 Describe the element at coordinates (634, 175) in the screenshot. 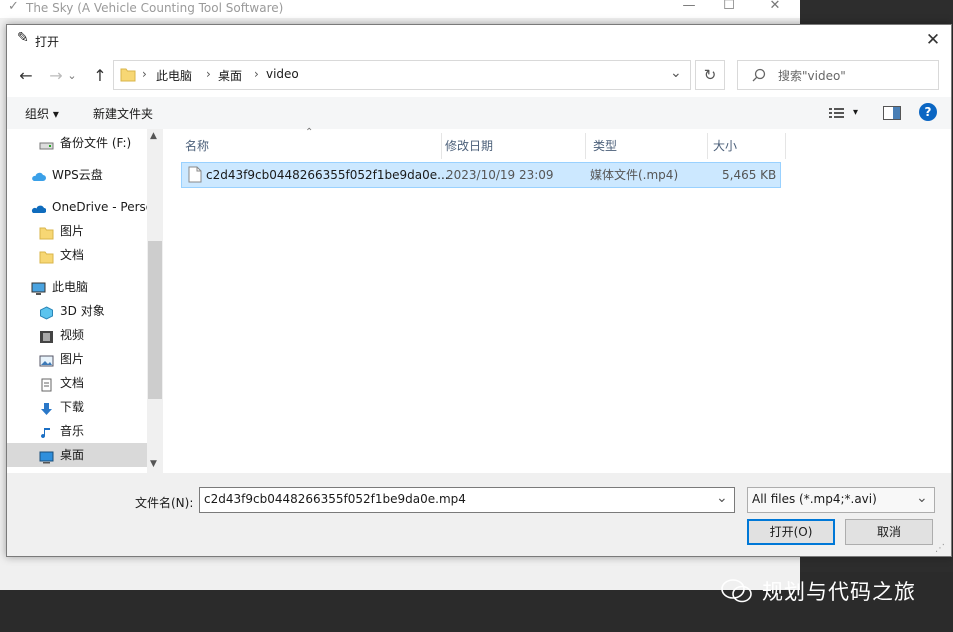

I see `file-type: 媒体文件(.mp4)` at that location.